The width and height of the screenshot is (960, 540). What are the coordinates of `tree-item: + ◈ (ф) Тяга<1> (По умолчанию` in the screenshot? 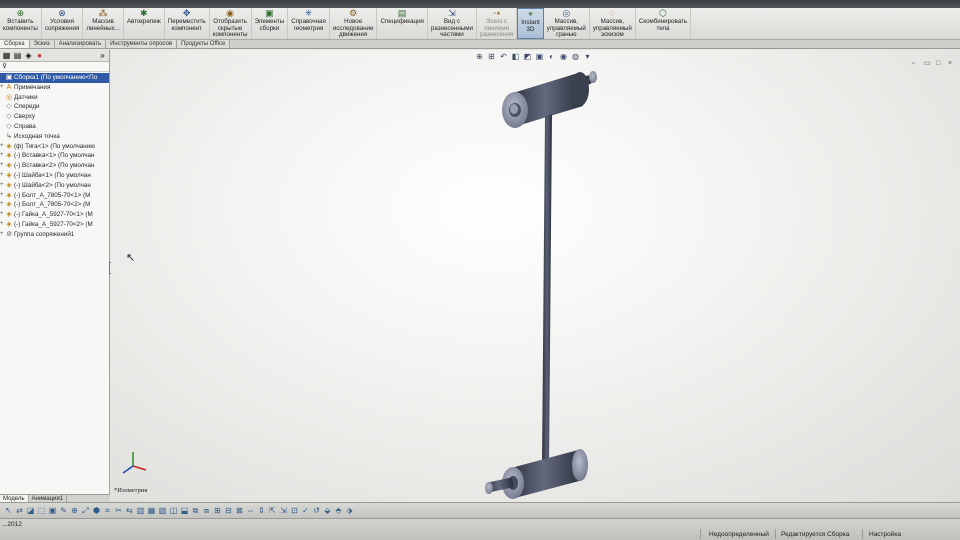 It's located at (54, 147).